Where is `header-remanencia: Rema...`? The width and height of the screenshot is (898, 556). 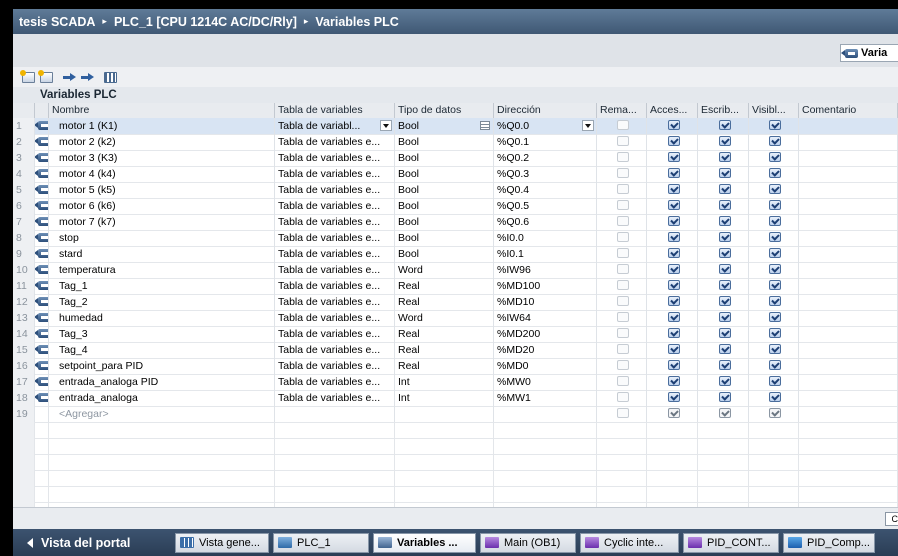
header-remanencia: Rema... is located at coordinates (622, 110).